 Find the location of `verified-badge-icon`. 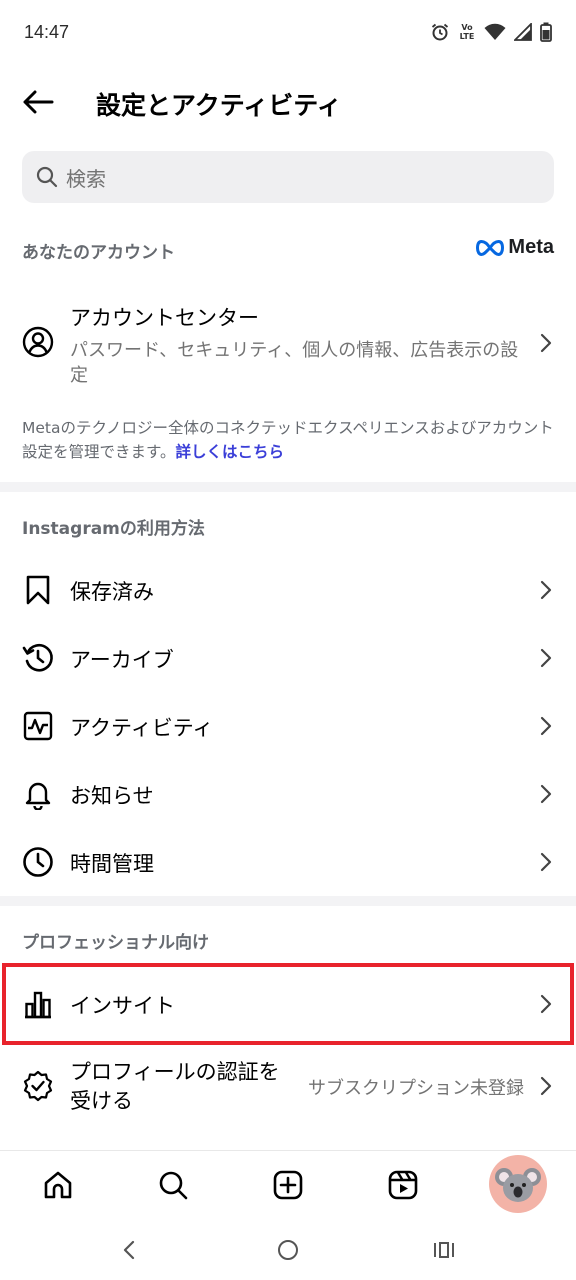

verified-badge-icon is located at coordinates (38, 1086).